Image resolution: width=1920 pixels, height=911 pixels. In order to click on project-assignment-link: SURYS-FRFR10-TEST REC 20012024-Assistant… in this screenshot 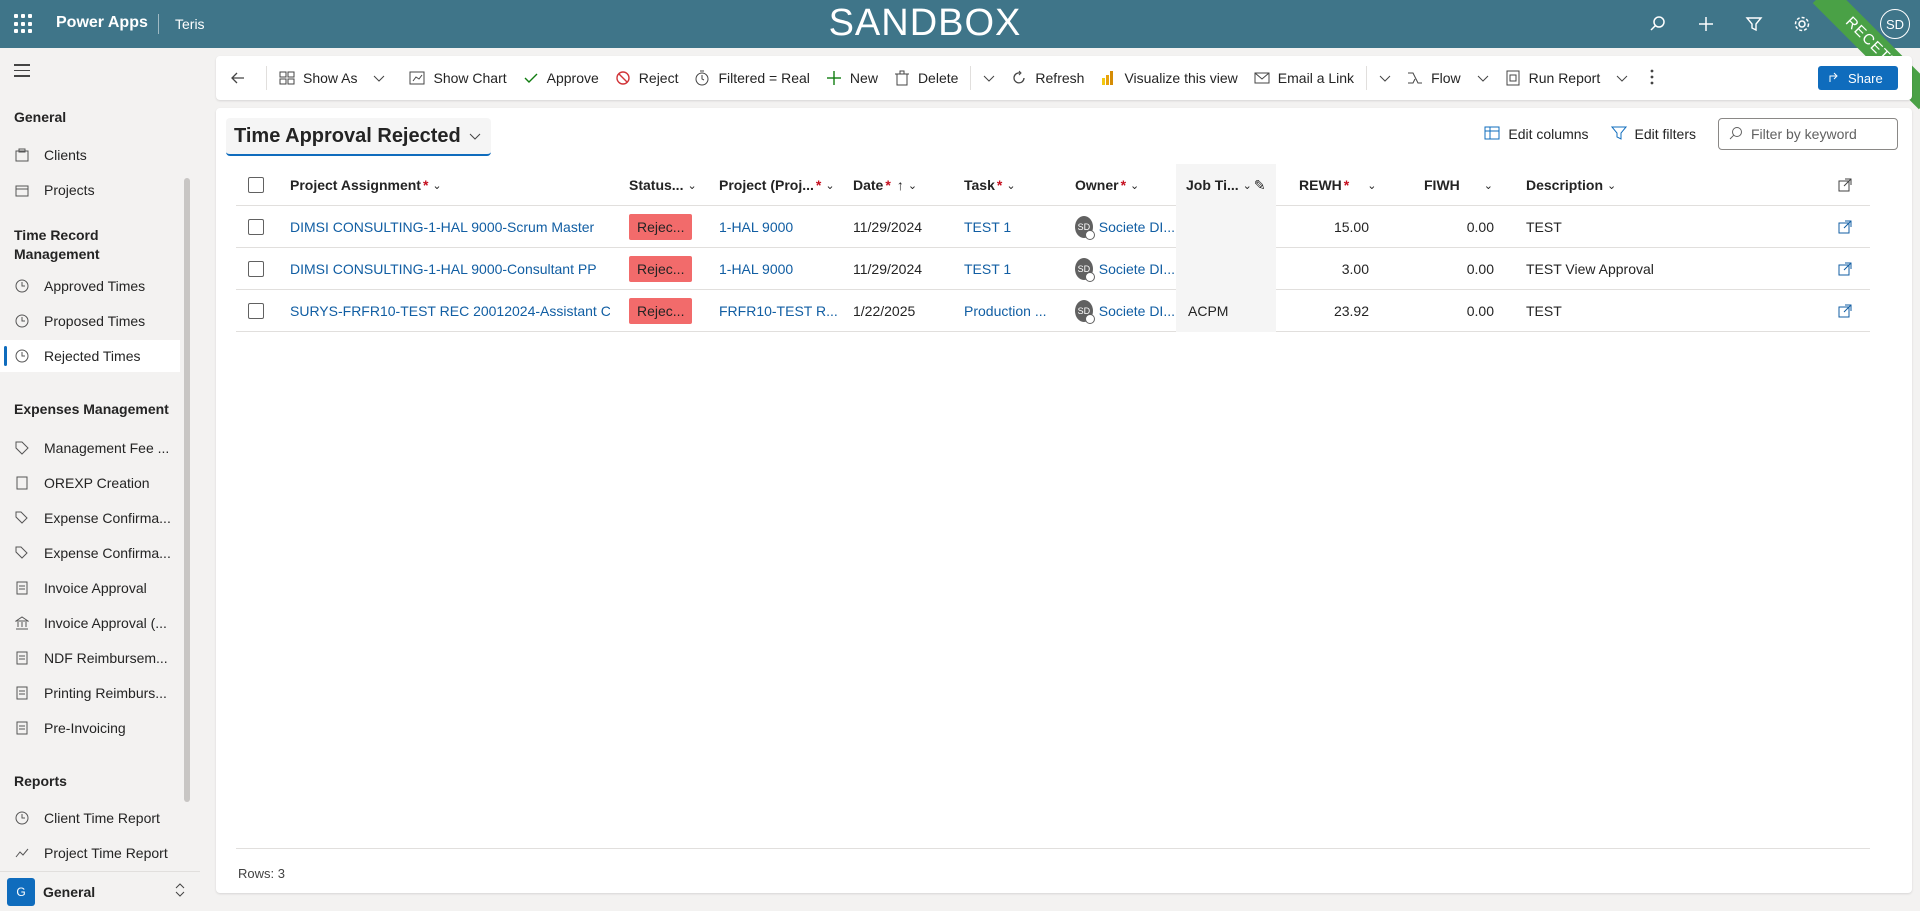, I will do `click(450, 311)`.